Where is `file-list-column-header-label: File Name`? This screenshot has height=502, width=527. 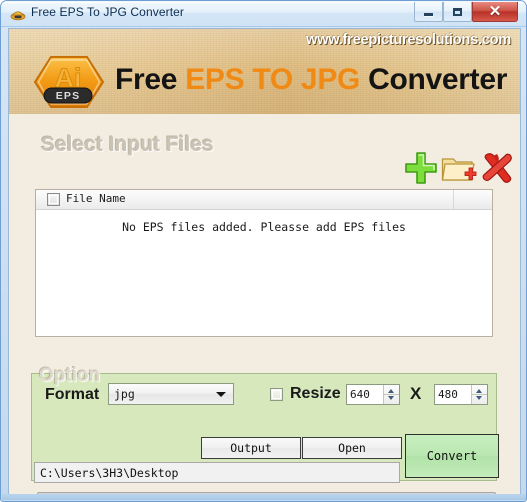
file-list-column-header-label: File Name is located at coordinates (96, 198).